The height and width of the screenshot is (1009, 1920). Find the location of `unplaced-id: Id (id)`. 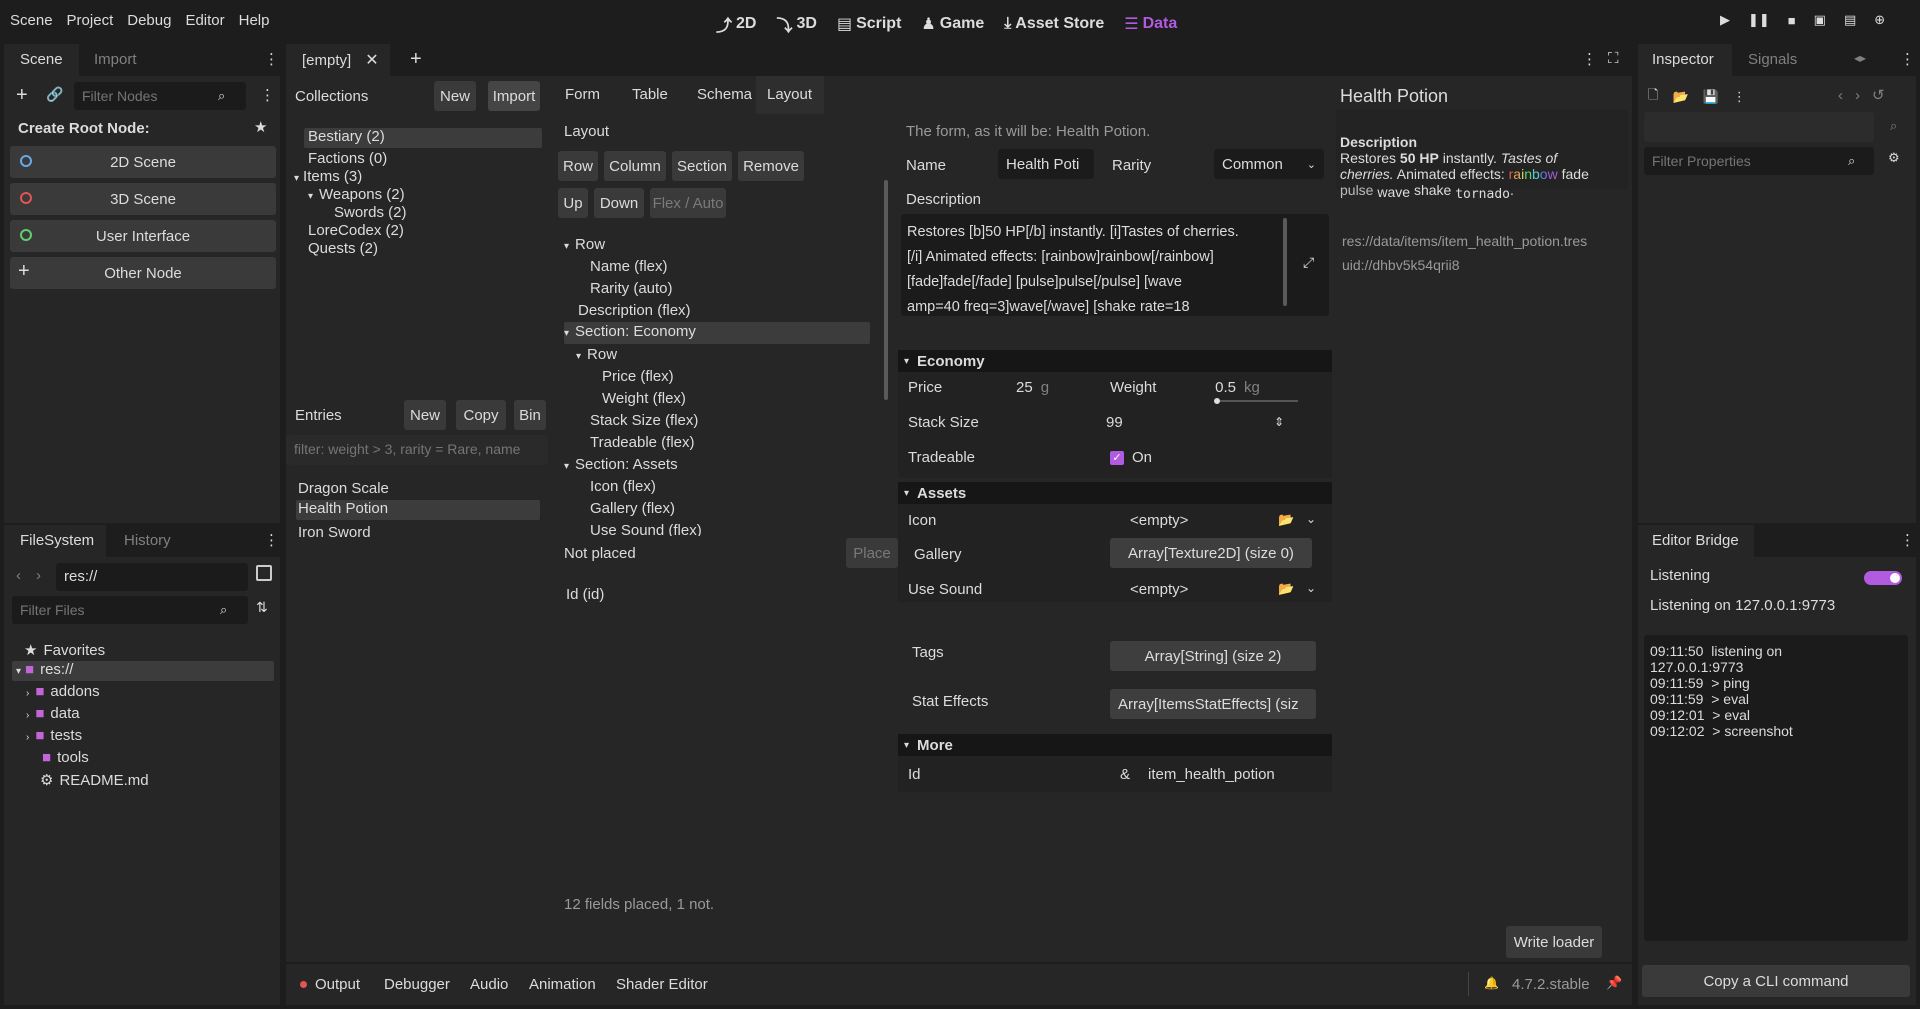

unplaced-id: Id (id) is located at coordinates (585, 594).